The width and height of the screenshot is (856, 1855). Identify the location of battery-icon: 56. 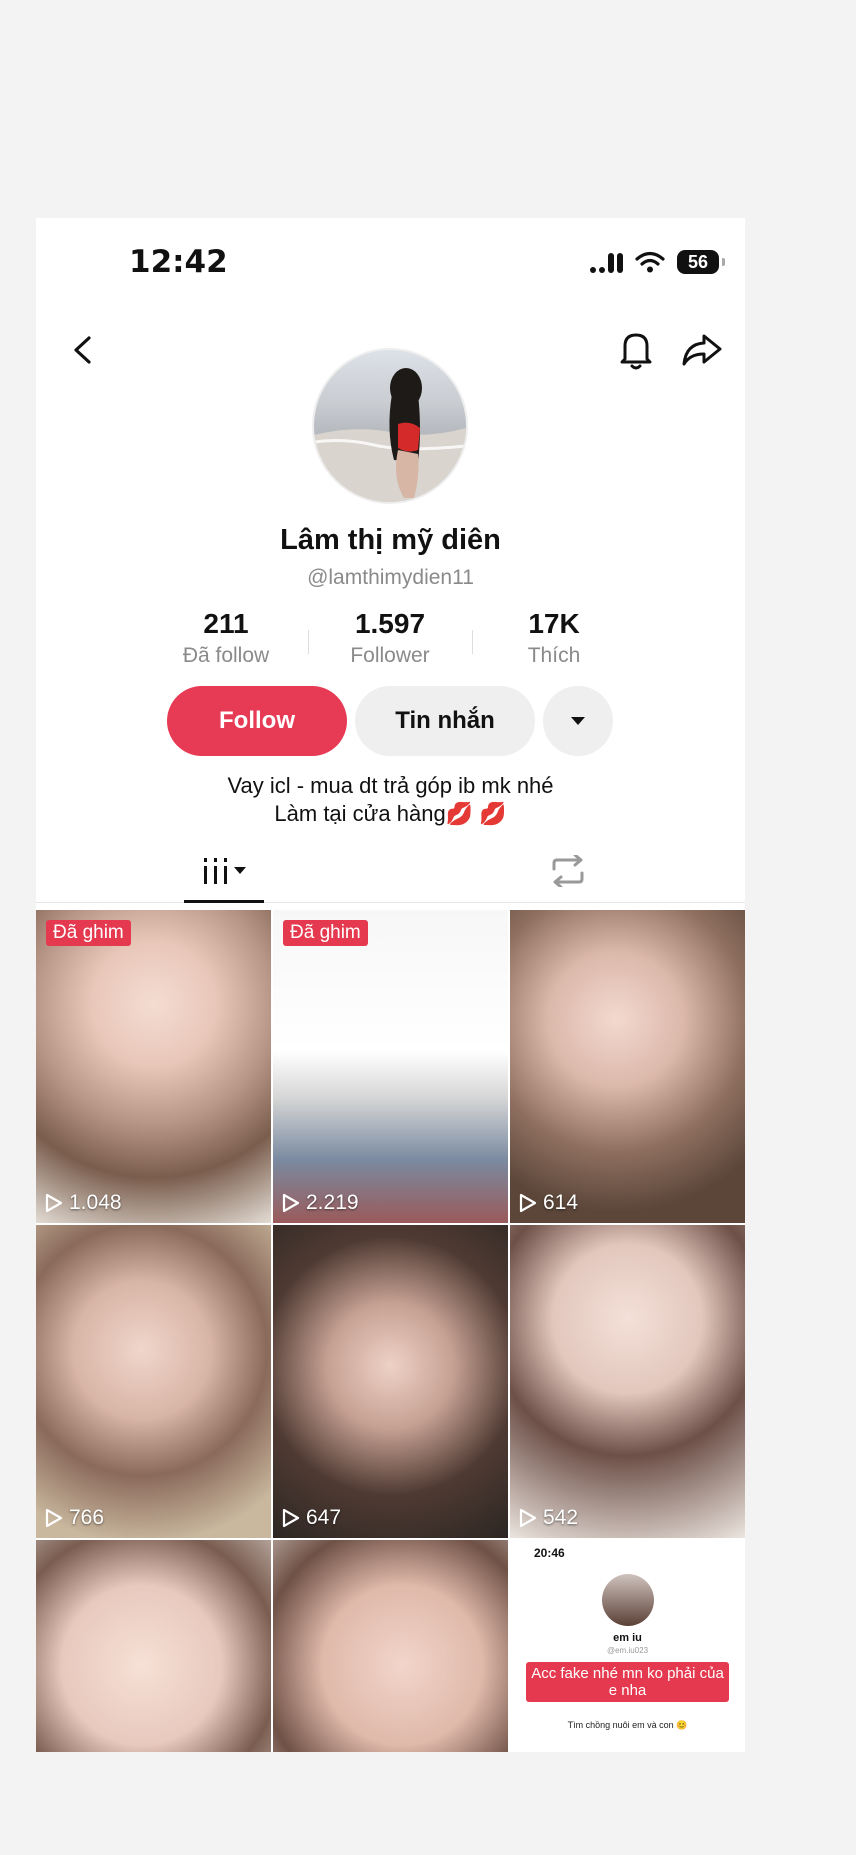
(701, 262).